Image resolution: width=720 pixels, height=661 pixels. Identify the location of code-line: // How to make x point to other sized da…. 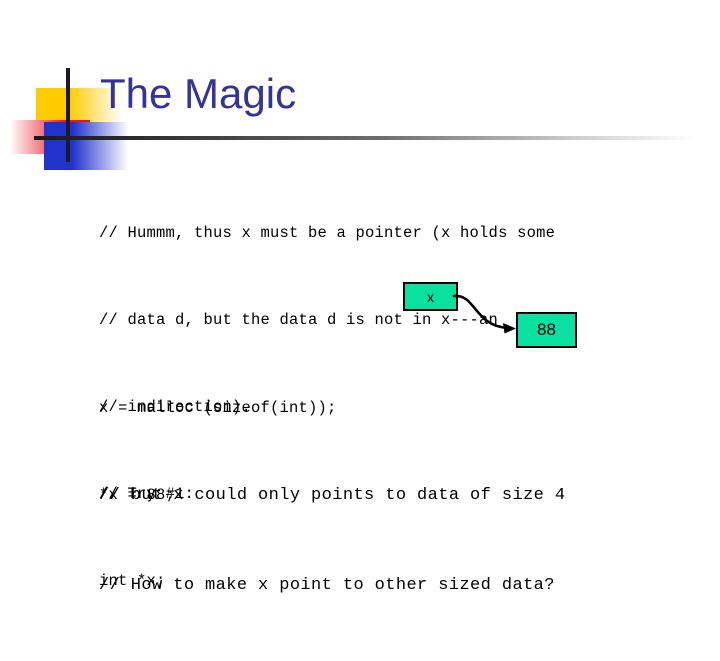
(327, 585).